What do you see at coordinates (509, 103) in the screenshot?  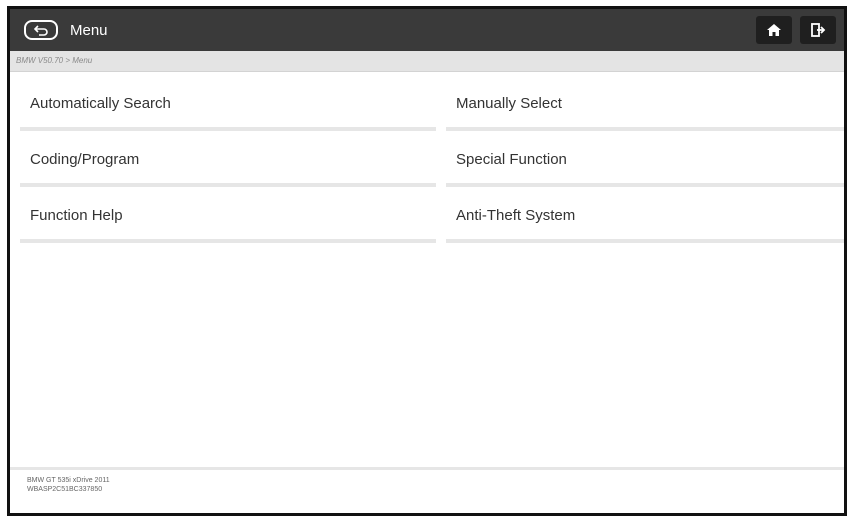 I see `menu-item-label: Manually Select` at bounding box center [509, 103].